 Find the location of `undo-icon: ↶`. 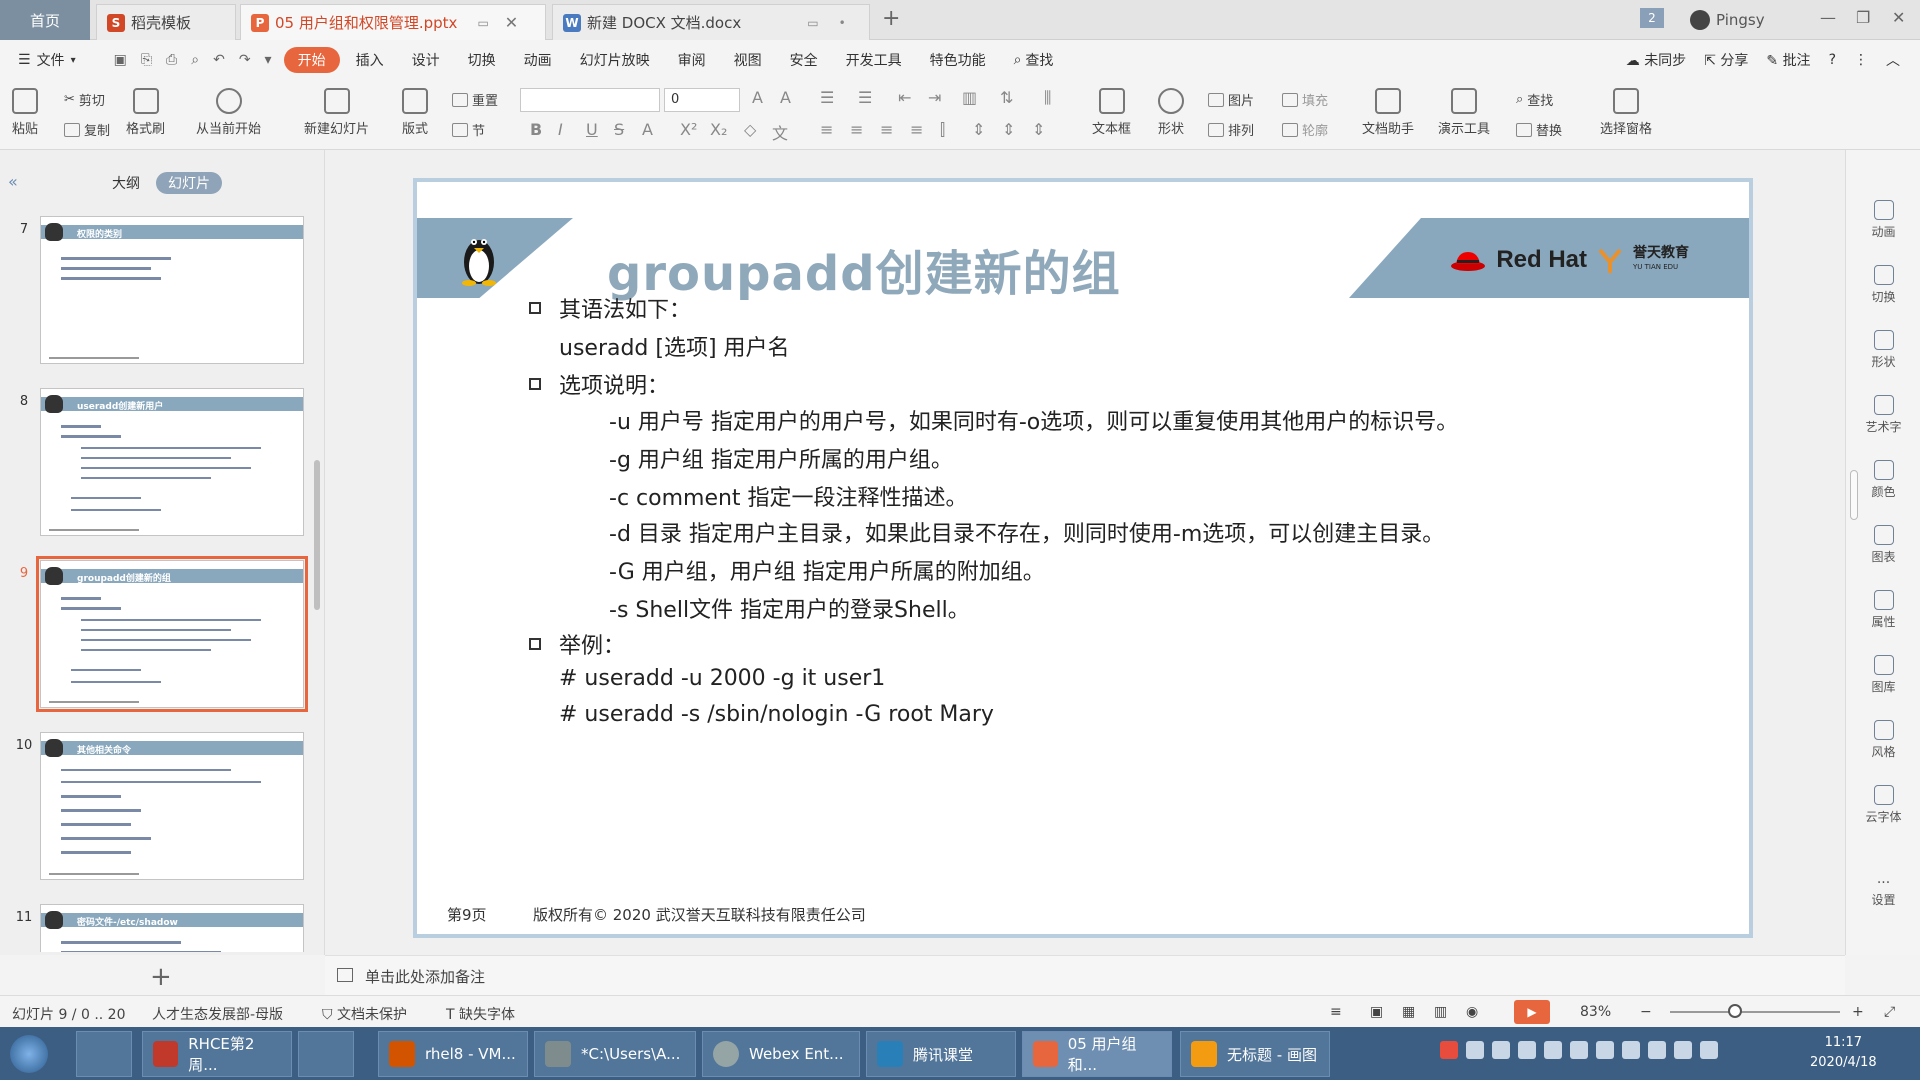

undo-icon: ↶ is located at coordinates (219, 60).